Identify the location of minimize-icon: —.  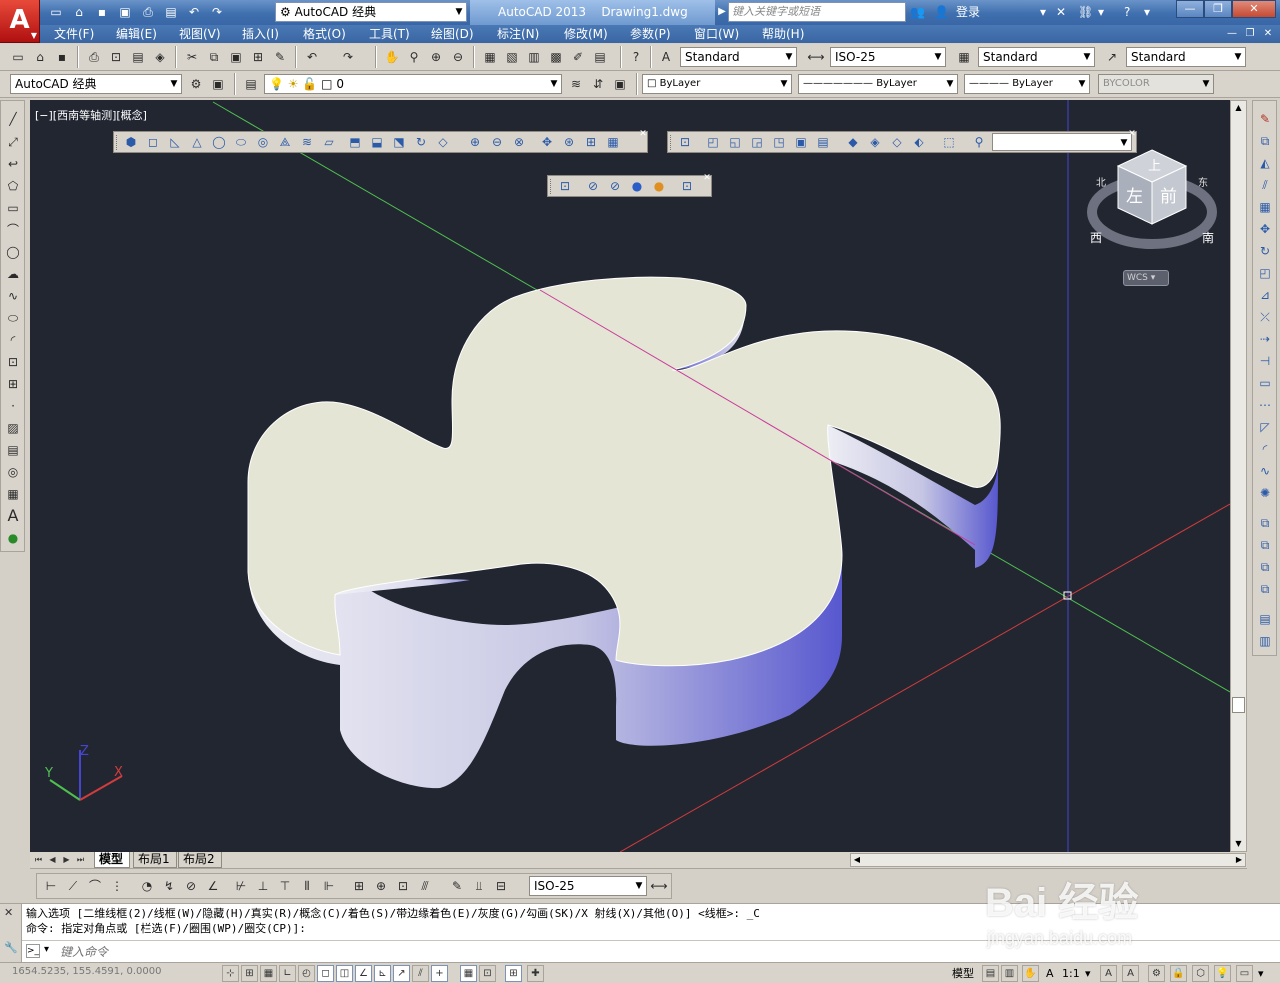
(1190, 9).